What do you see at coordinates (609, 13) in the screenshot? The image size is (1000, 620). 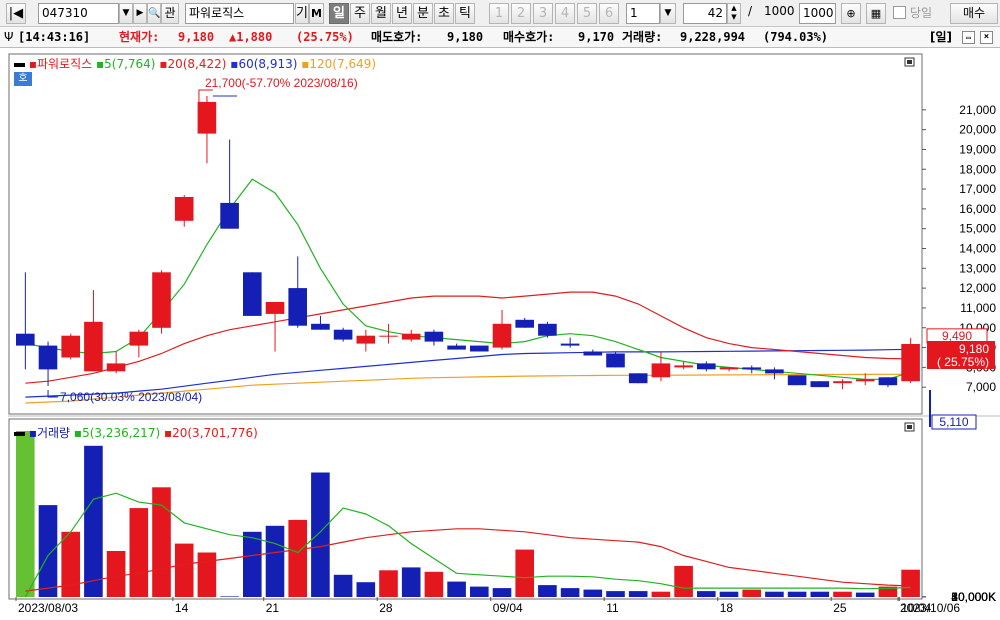 I see `number-button-5: 6` at bounding box center [609, 13].